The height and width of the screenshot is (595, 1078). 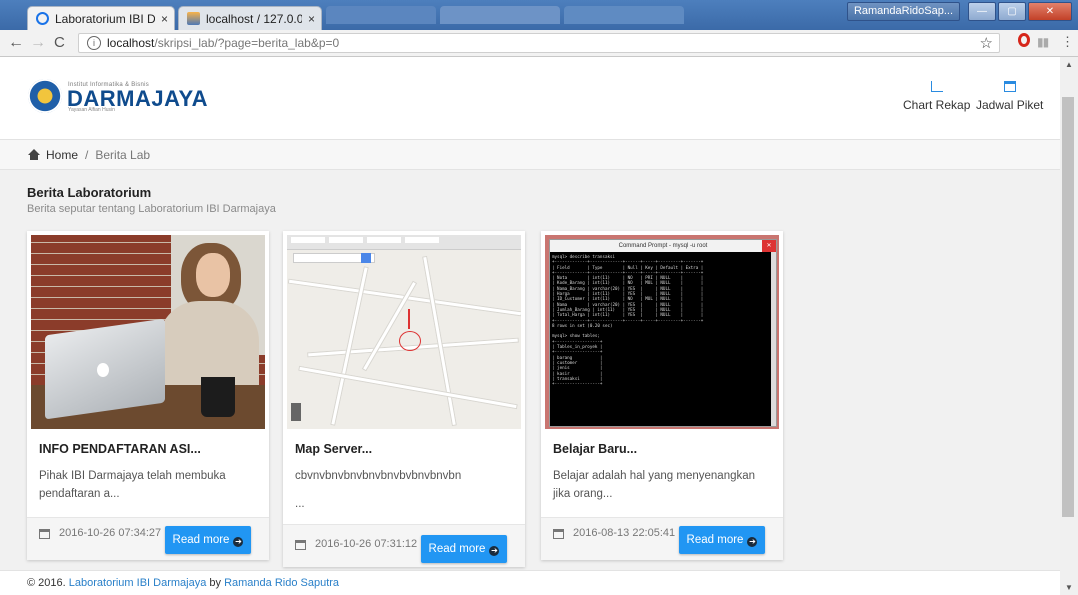 I want to click on site-favicon-icon, so click(x=42, y=18).